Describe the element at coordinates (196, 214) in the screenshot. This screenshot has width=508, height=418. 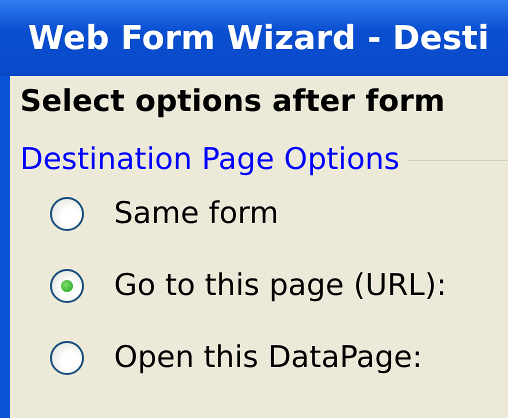
I see `radio-label: Same form` at that location.